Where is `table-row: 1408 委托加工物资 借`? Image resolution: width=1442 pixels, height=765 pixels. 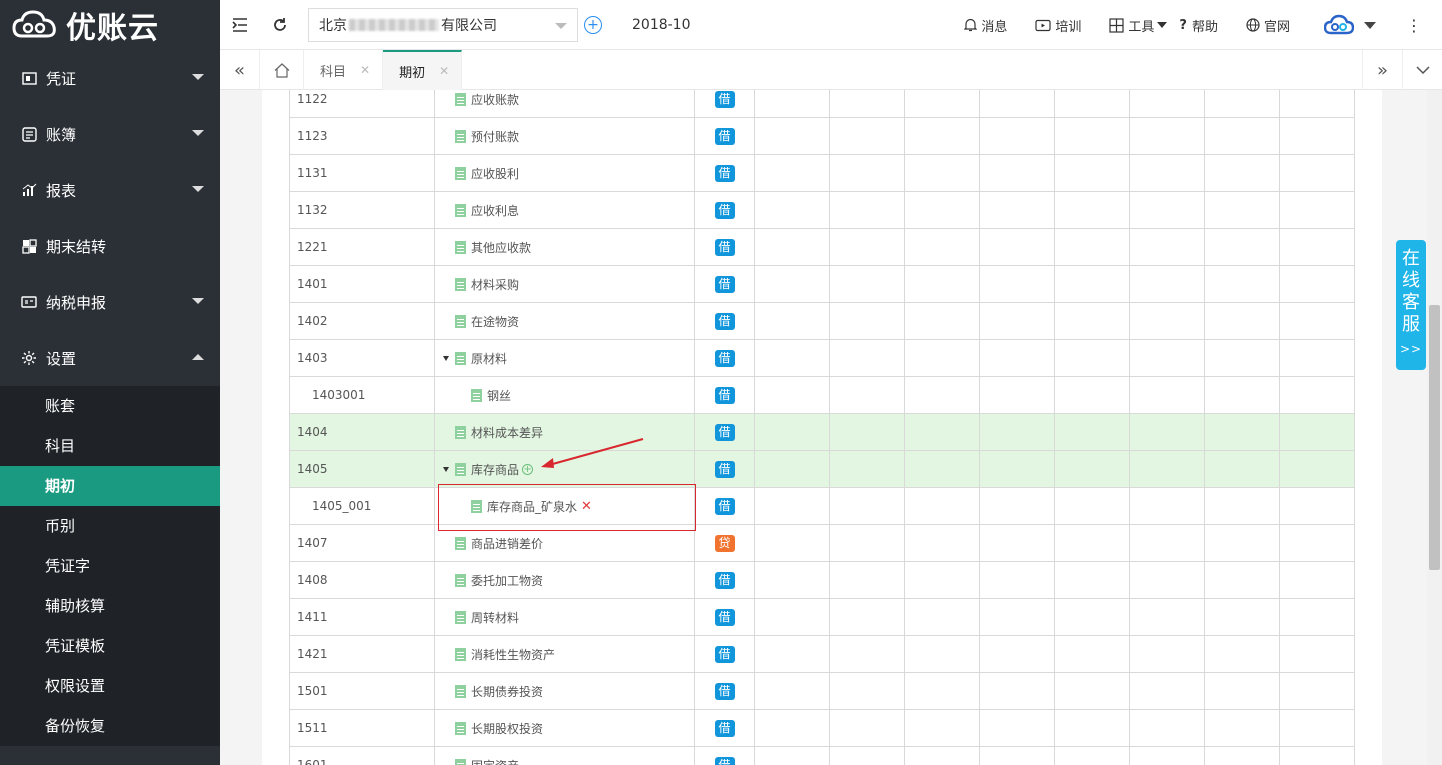
table-row: 1408 委托加工物资 借 is located at coordinates (822, 580).